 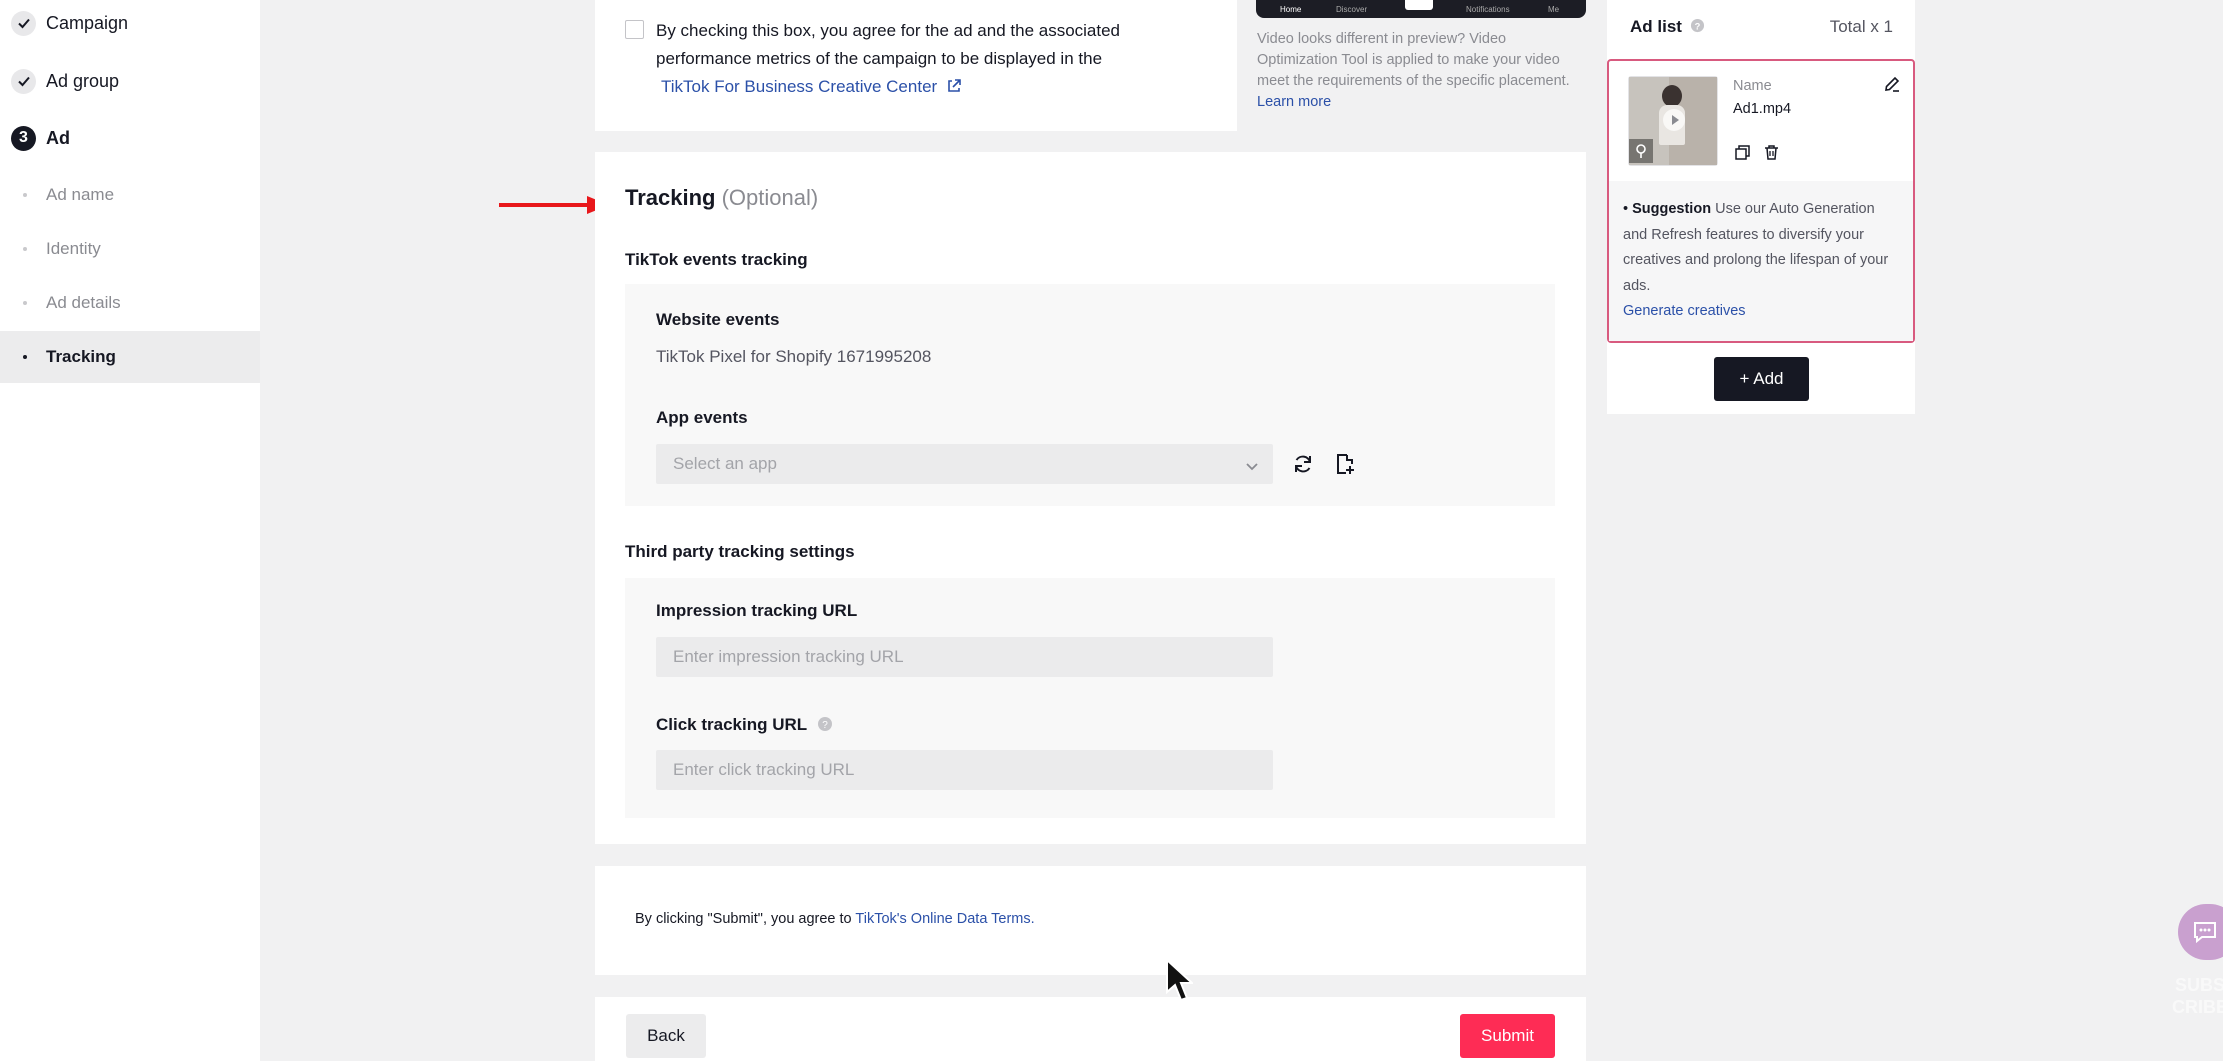 I want to click on edit-pencil-icon, so click(x=1892, y=86).